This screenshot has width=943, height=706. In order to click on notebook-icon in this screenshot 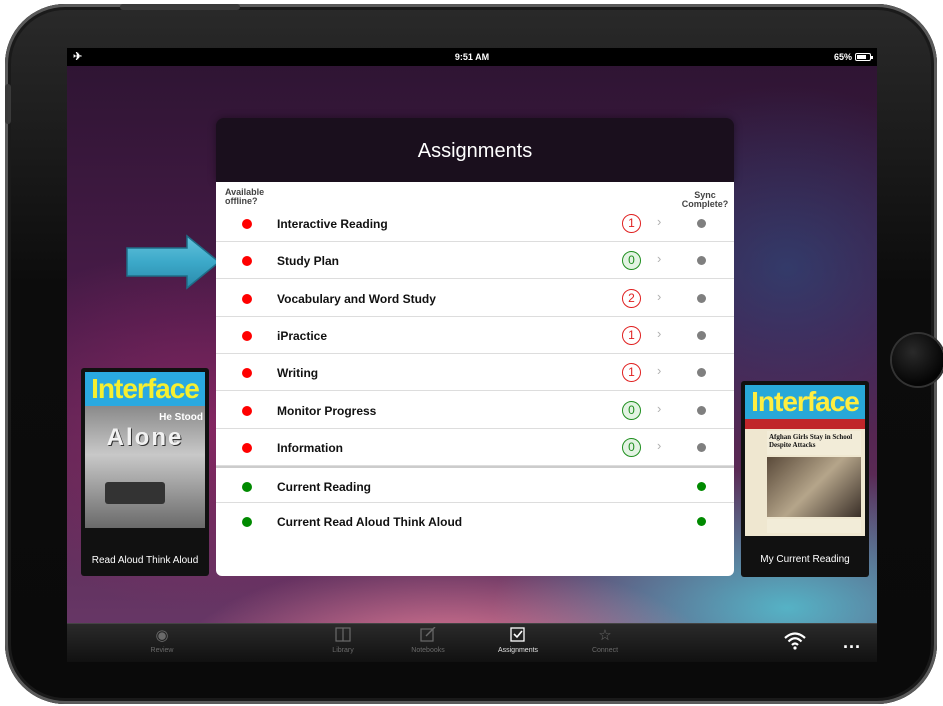, I will do `click(428, 635)`.